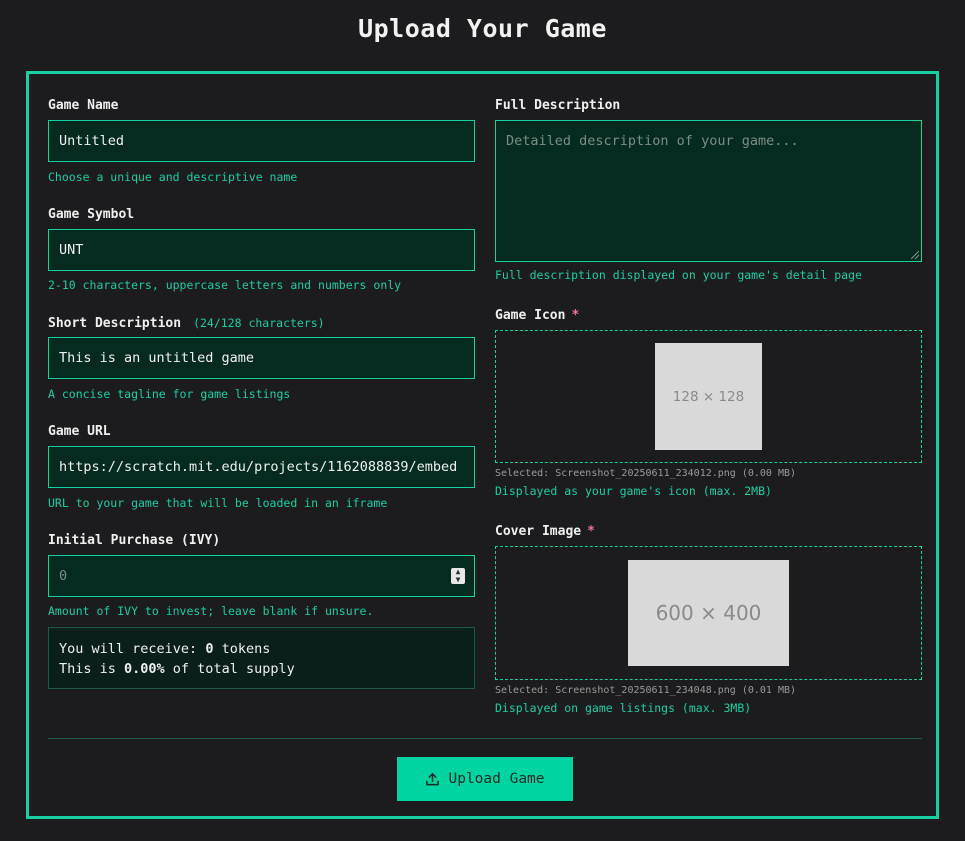  What do you see at coordinates (485, 738) in the screenshot?
I see `form-divider` at bounding box center [485, 738].